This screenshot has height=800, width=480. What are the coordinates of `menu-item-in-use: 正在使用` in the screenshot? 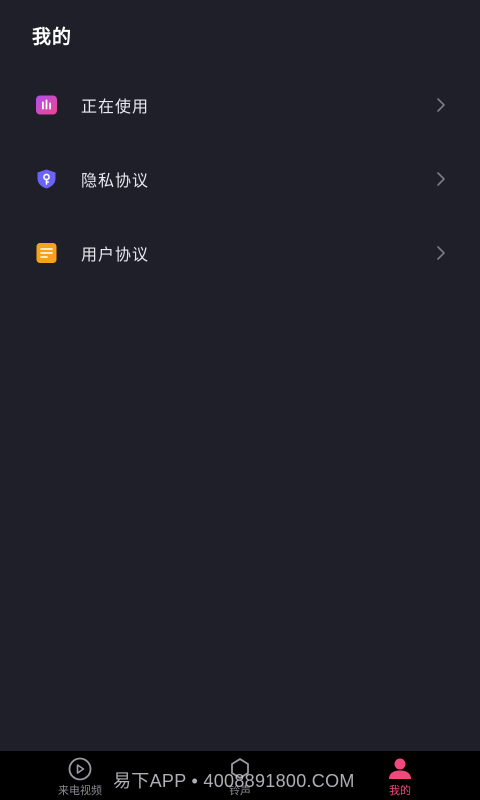 It's located at (240, 105).